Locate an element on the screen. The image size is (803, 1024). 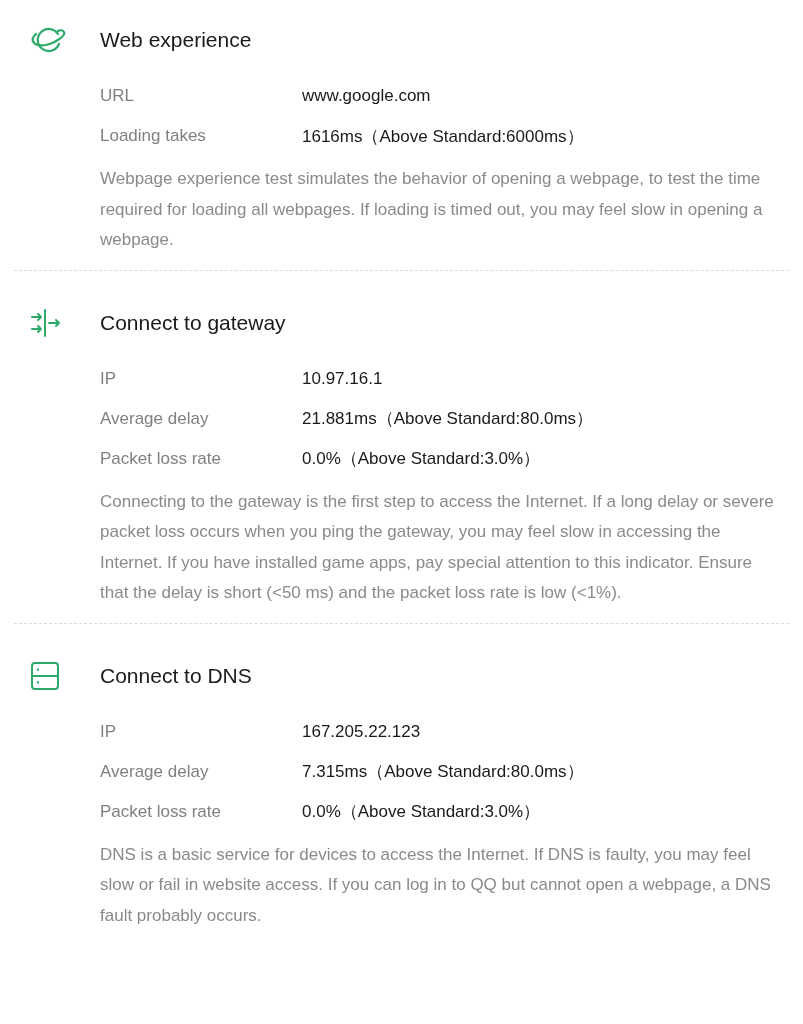
field-value: 167.205.22.123 is located at coordinates (361, 731).